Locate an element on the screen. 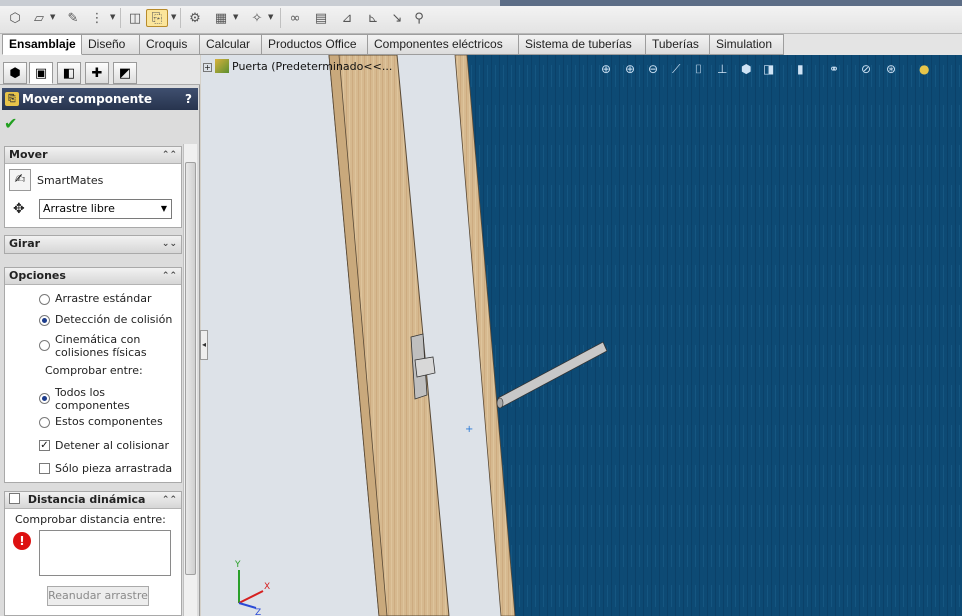 This screenshot has width=962, height=616. smartmates-icon: ✍ is located at coordinates (20, 180).